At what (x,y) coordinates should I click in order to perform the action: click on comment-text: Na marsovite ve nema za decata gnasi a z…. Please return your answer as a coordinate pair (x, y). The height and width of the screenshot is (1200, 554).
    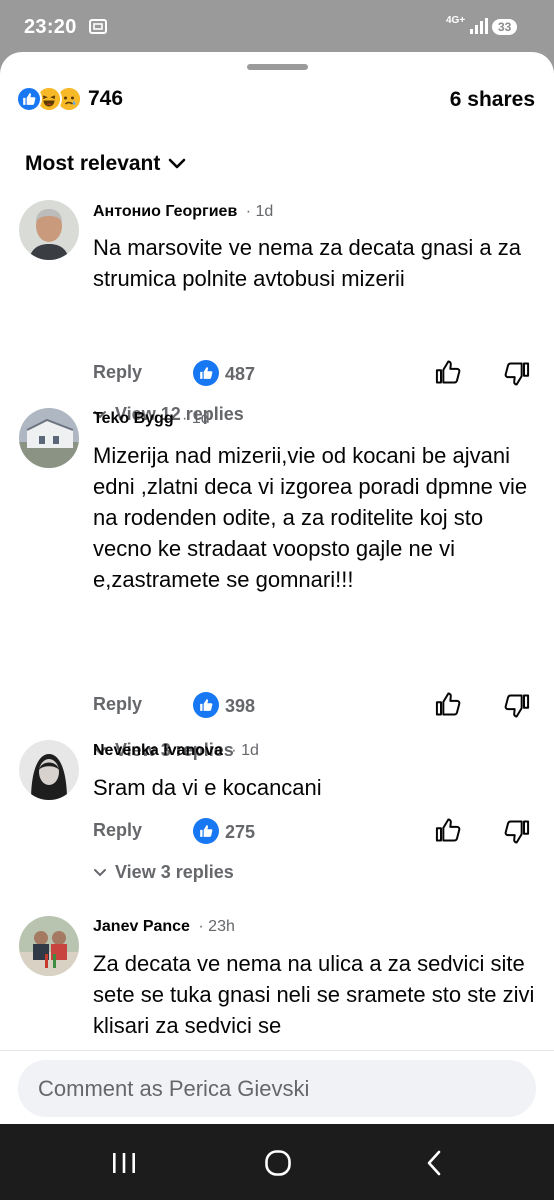
    Looking at the image, I should click on (307, 263).